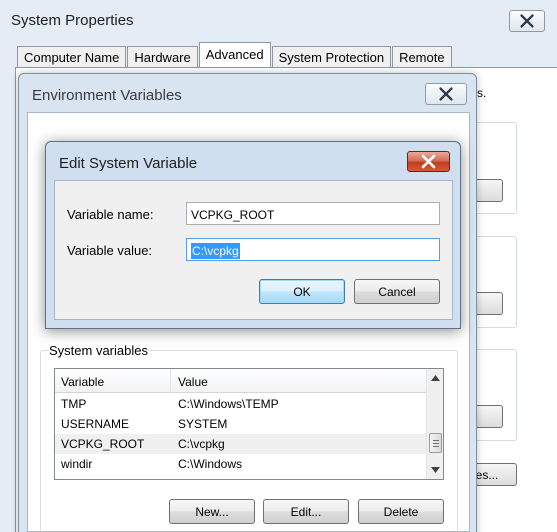 Image resolution: width=557 pixels, height=532 pixels. I want to click on tab-advanced: Advanced, so click(234, 54).